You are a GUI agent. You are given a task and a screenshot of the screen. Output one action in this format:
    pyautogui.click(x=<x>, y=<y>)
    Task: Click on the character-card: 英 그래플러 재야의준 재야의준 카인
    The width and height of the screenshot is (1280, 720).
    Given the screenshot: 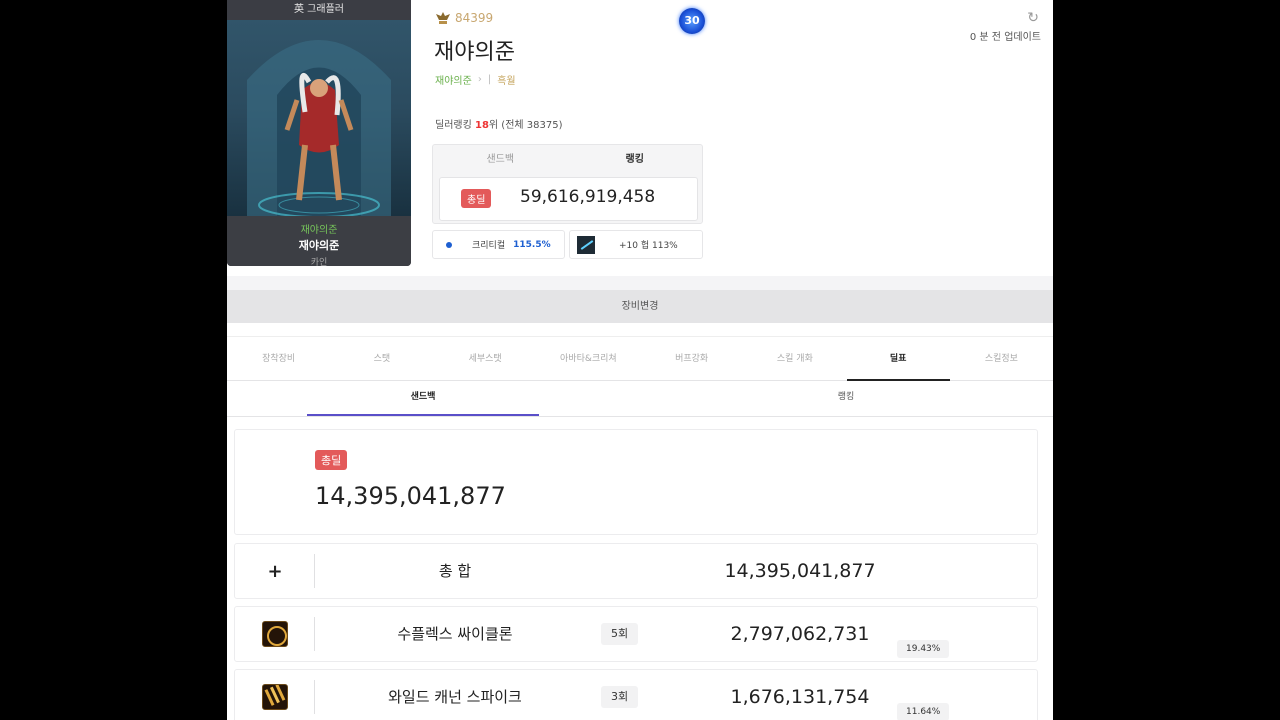 What is the action you would take?
    pyautogui.click(x=319, y=133)
    